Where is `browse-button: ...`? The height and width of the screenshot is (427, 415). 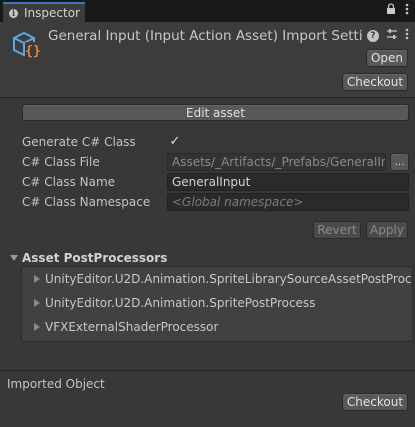
browse-button: ... is located at coordinates (399, 162).